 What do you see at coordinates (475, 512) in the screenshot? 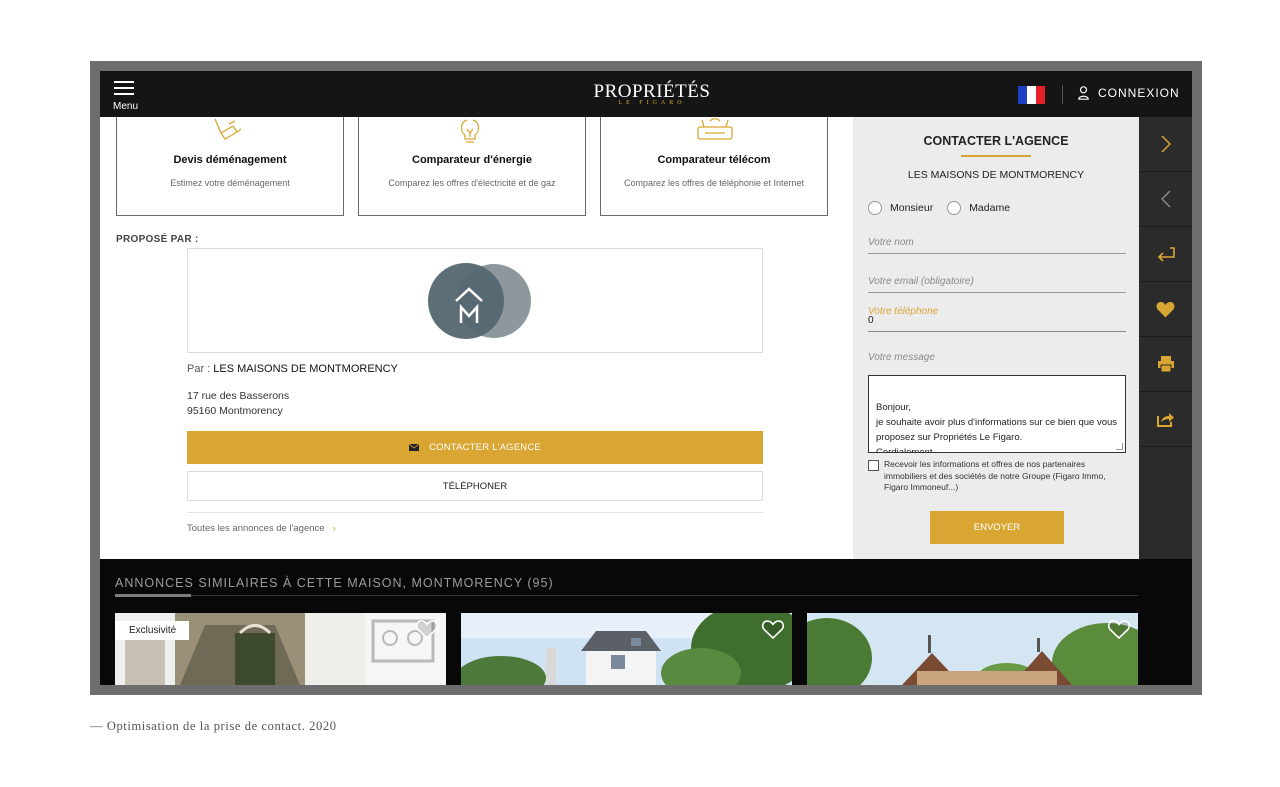
I see `divider` at bounding box center [475, 512].